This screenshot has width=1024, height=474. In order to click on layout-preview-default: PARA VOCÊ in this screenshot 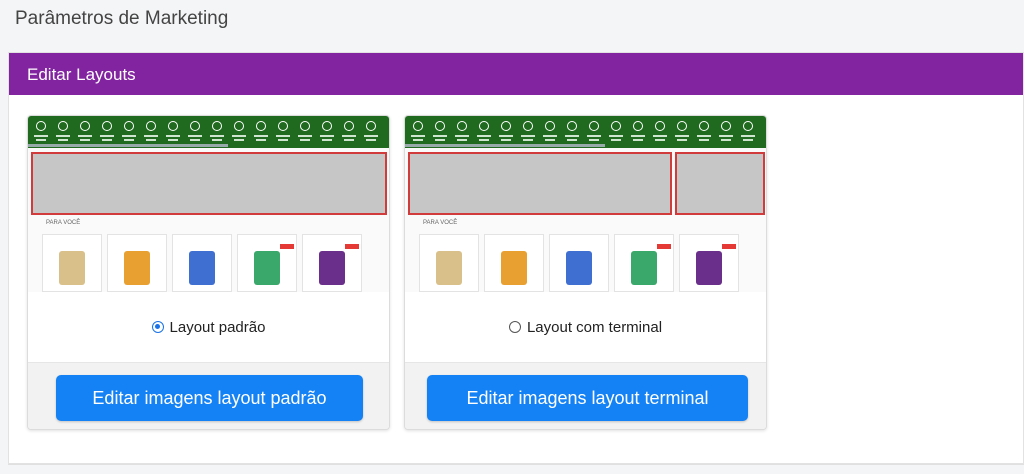, I will do `click(208, 204)`.